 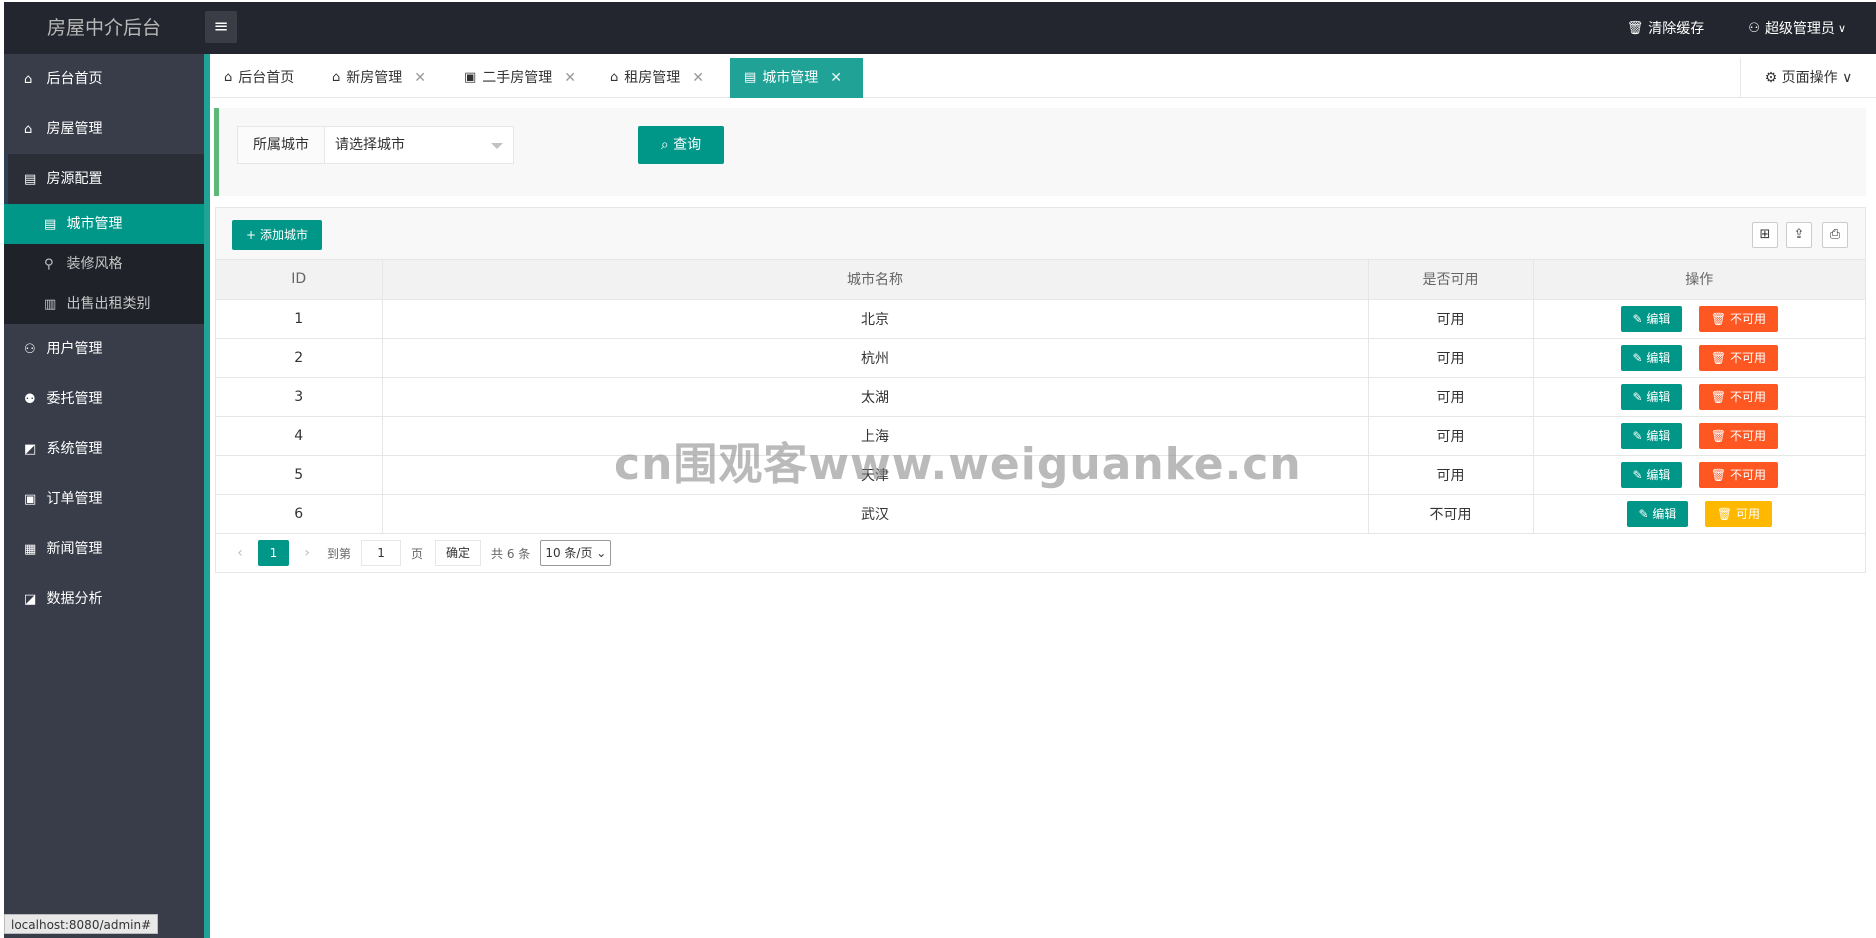 What do you see at coordinates (307, 553) in the screenshot?
I see `next-page-icon: ›` at bounding box center [307, 553].